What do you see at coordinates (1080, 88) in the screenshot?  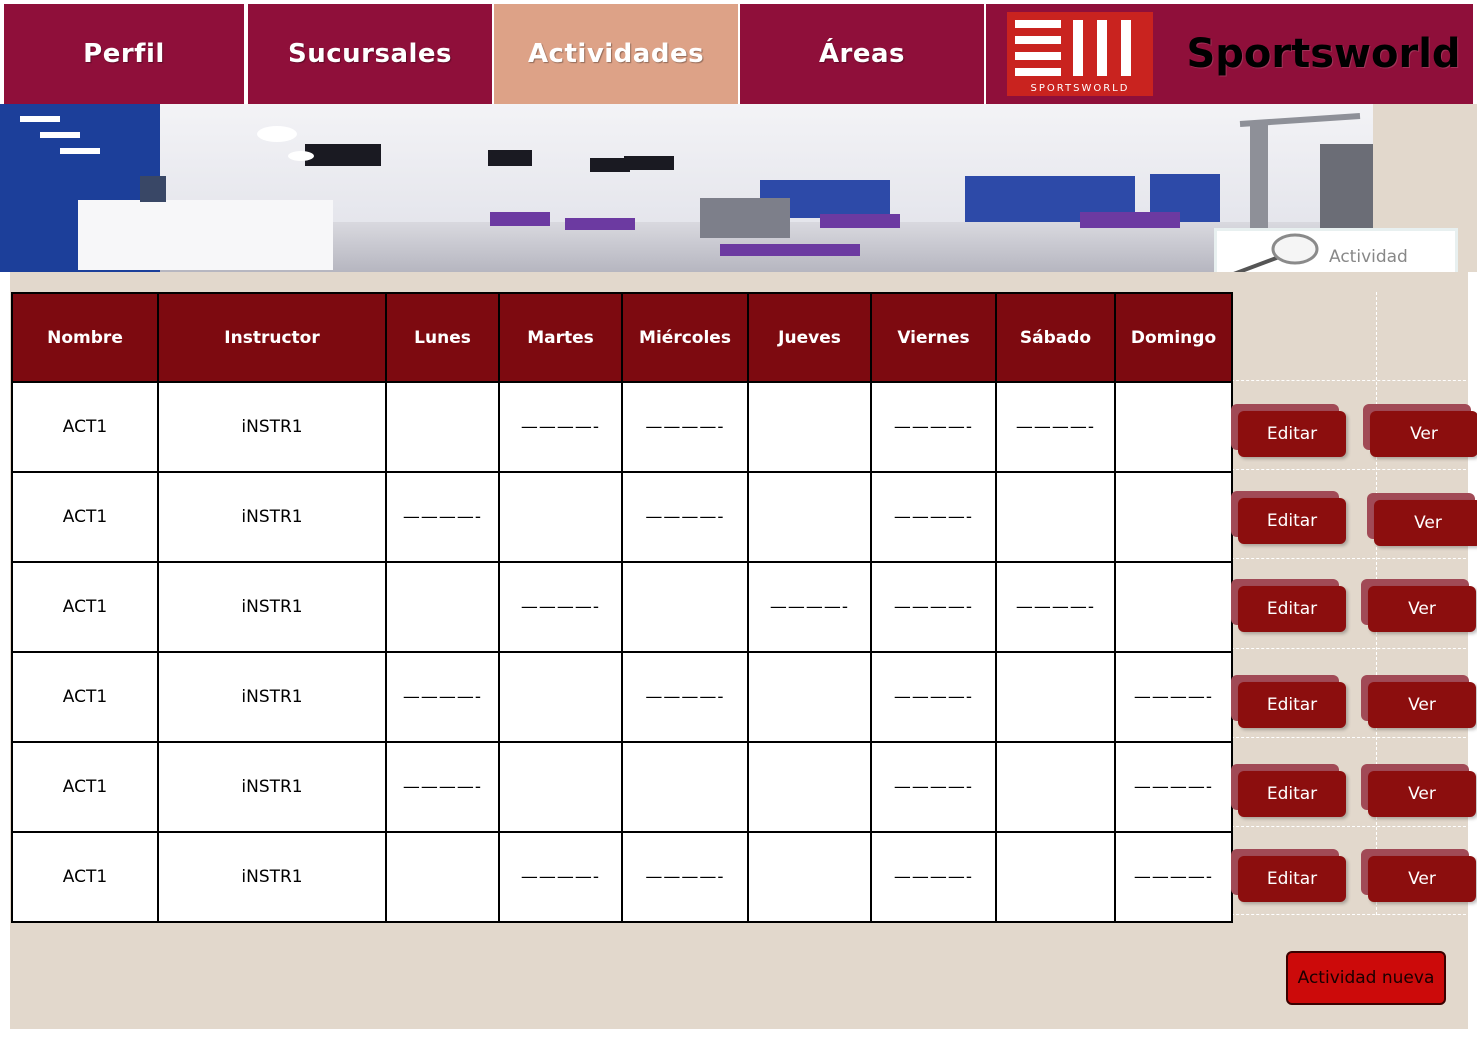 I see `logo-caption: SPORTSWORLD` at bounding box center [1080, 88].